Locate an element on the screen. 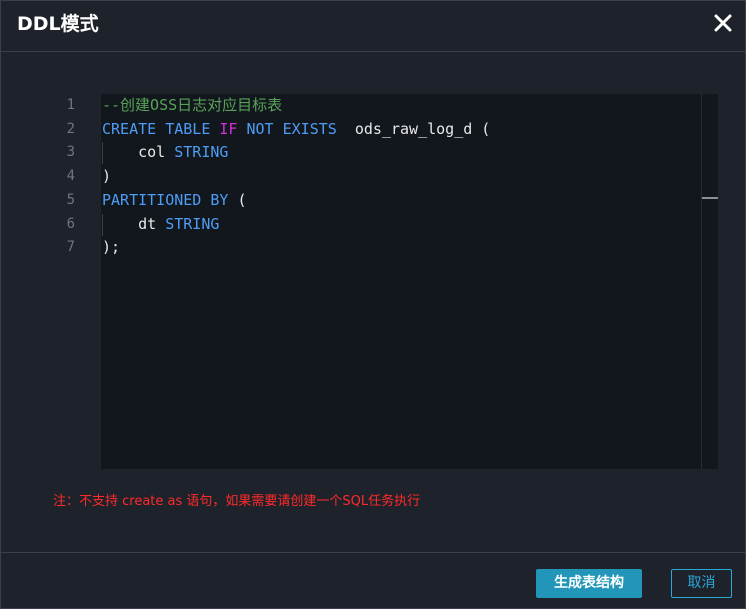 Image resolution: width=746 pixels, height=609 pixels. code-token-comment: --创建OSS日志对应目标表 is located at coordinates (192, 105).